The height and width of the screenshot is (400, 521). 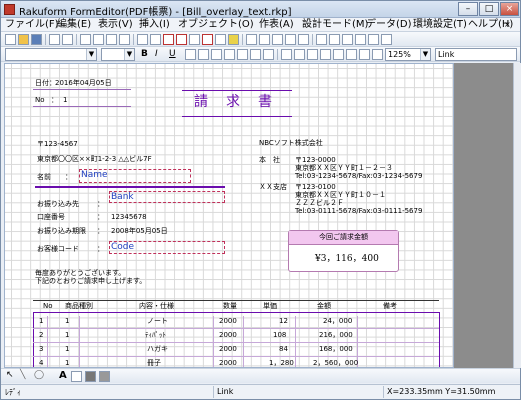 I want to click on line-style-icon, so click(x=286, y=54).